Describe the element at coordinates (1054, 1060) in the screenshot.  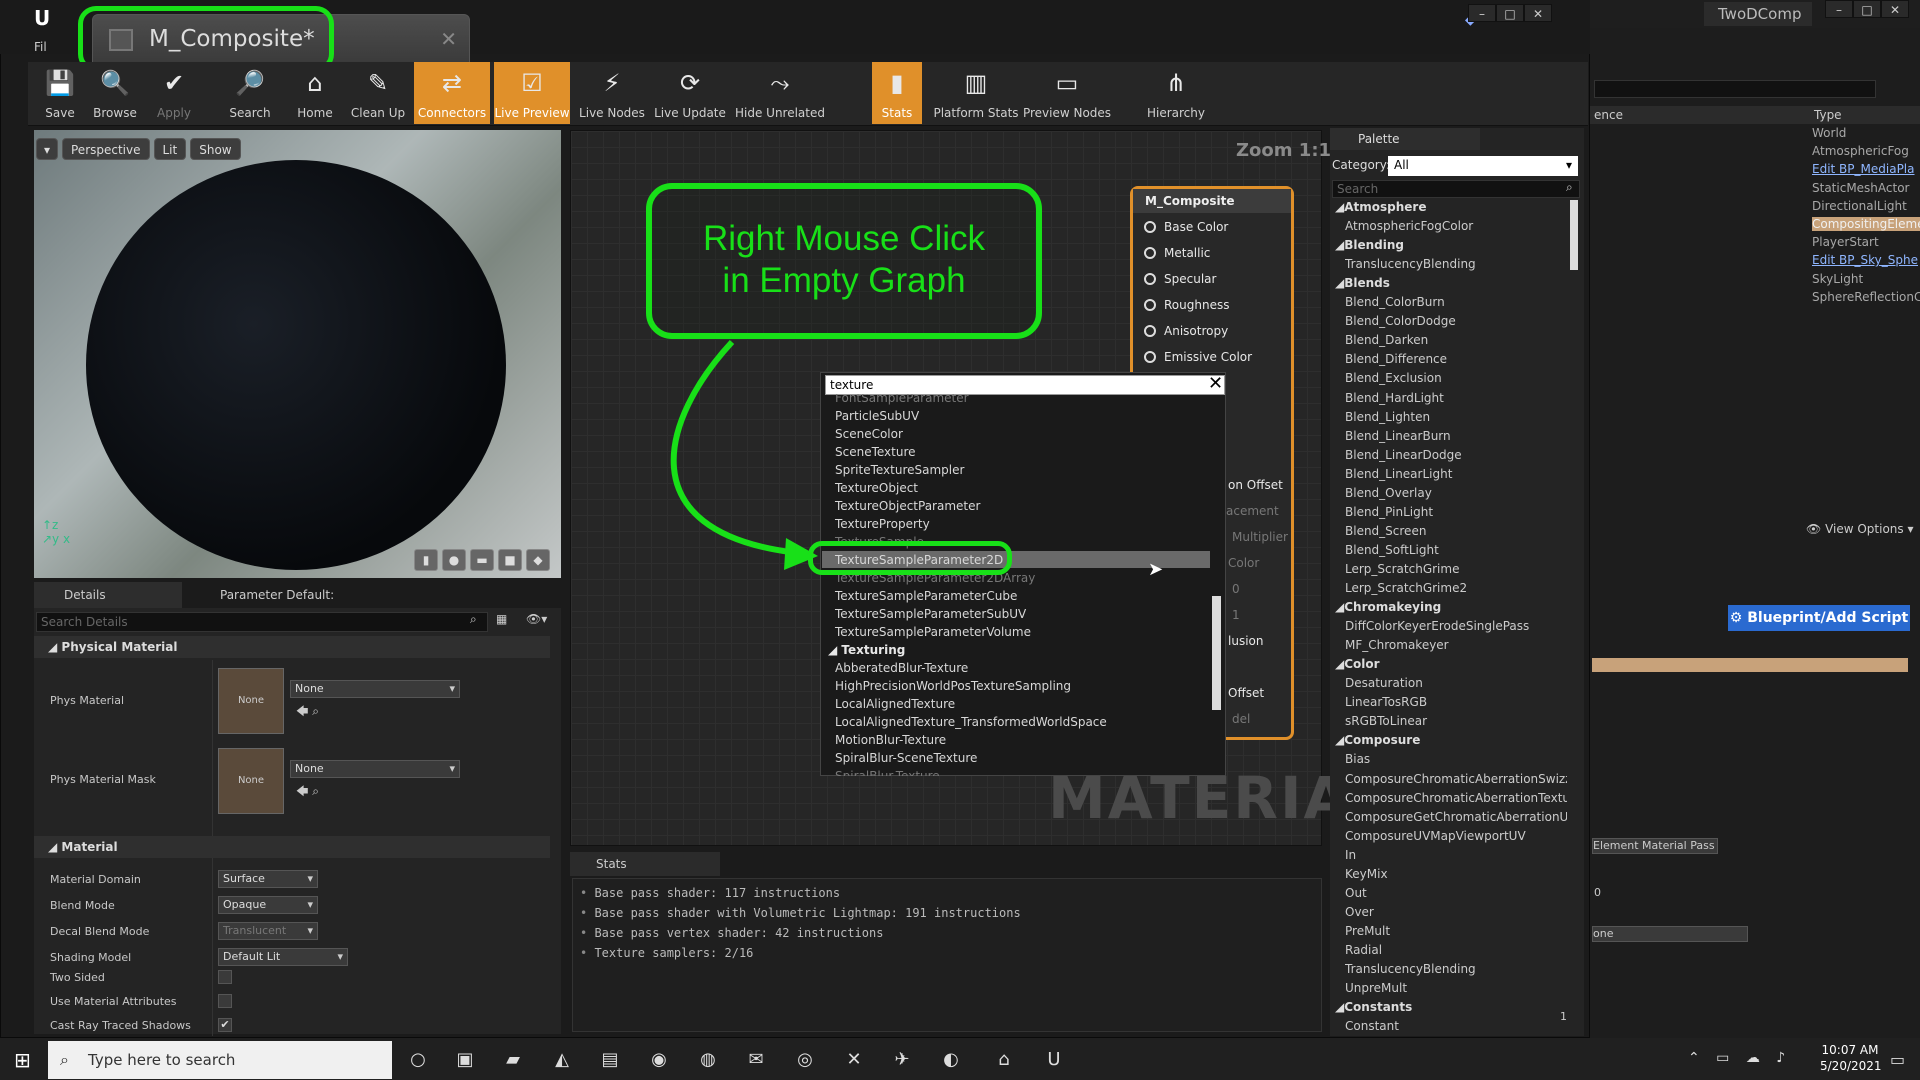
I see `unreal-icon: U` at that location.